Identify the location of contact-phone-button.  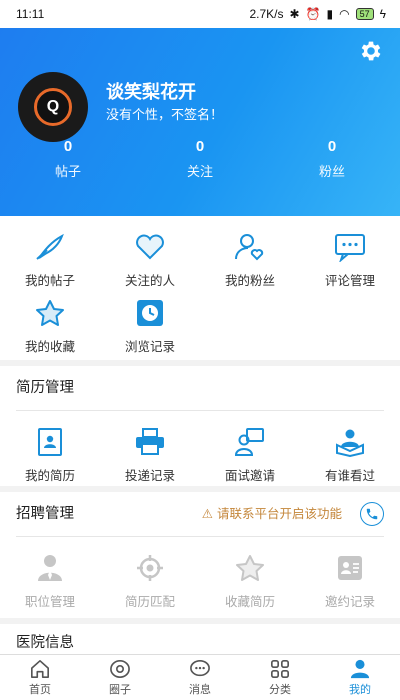
(372, 514).